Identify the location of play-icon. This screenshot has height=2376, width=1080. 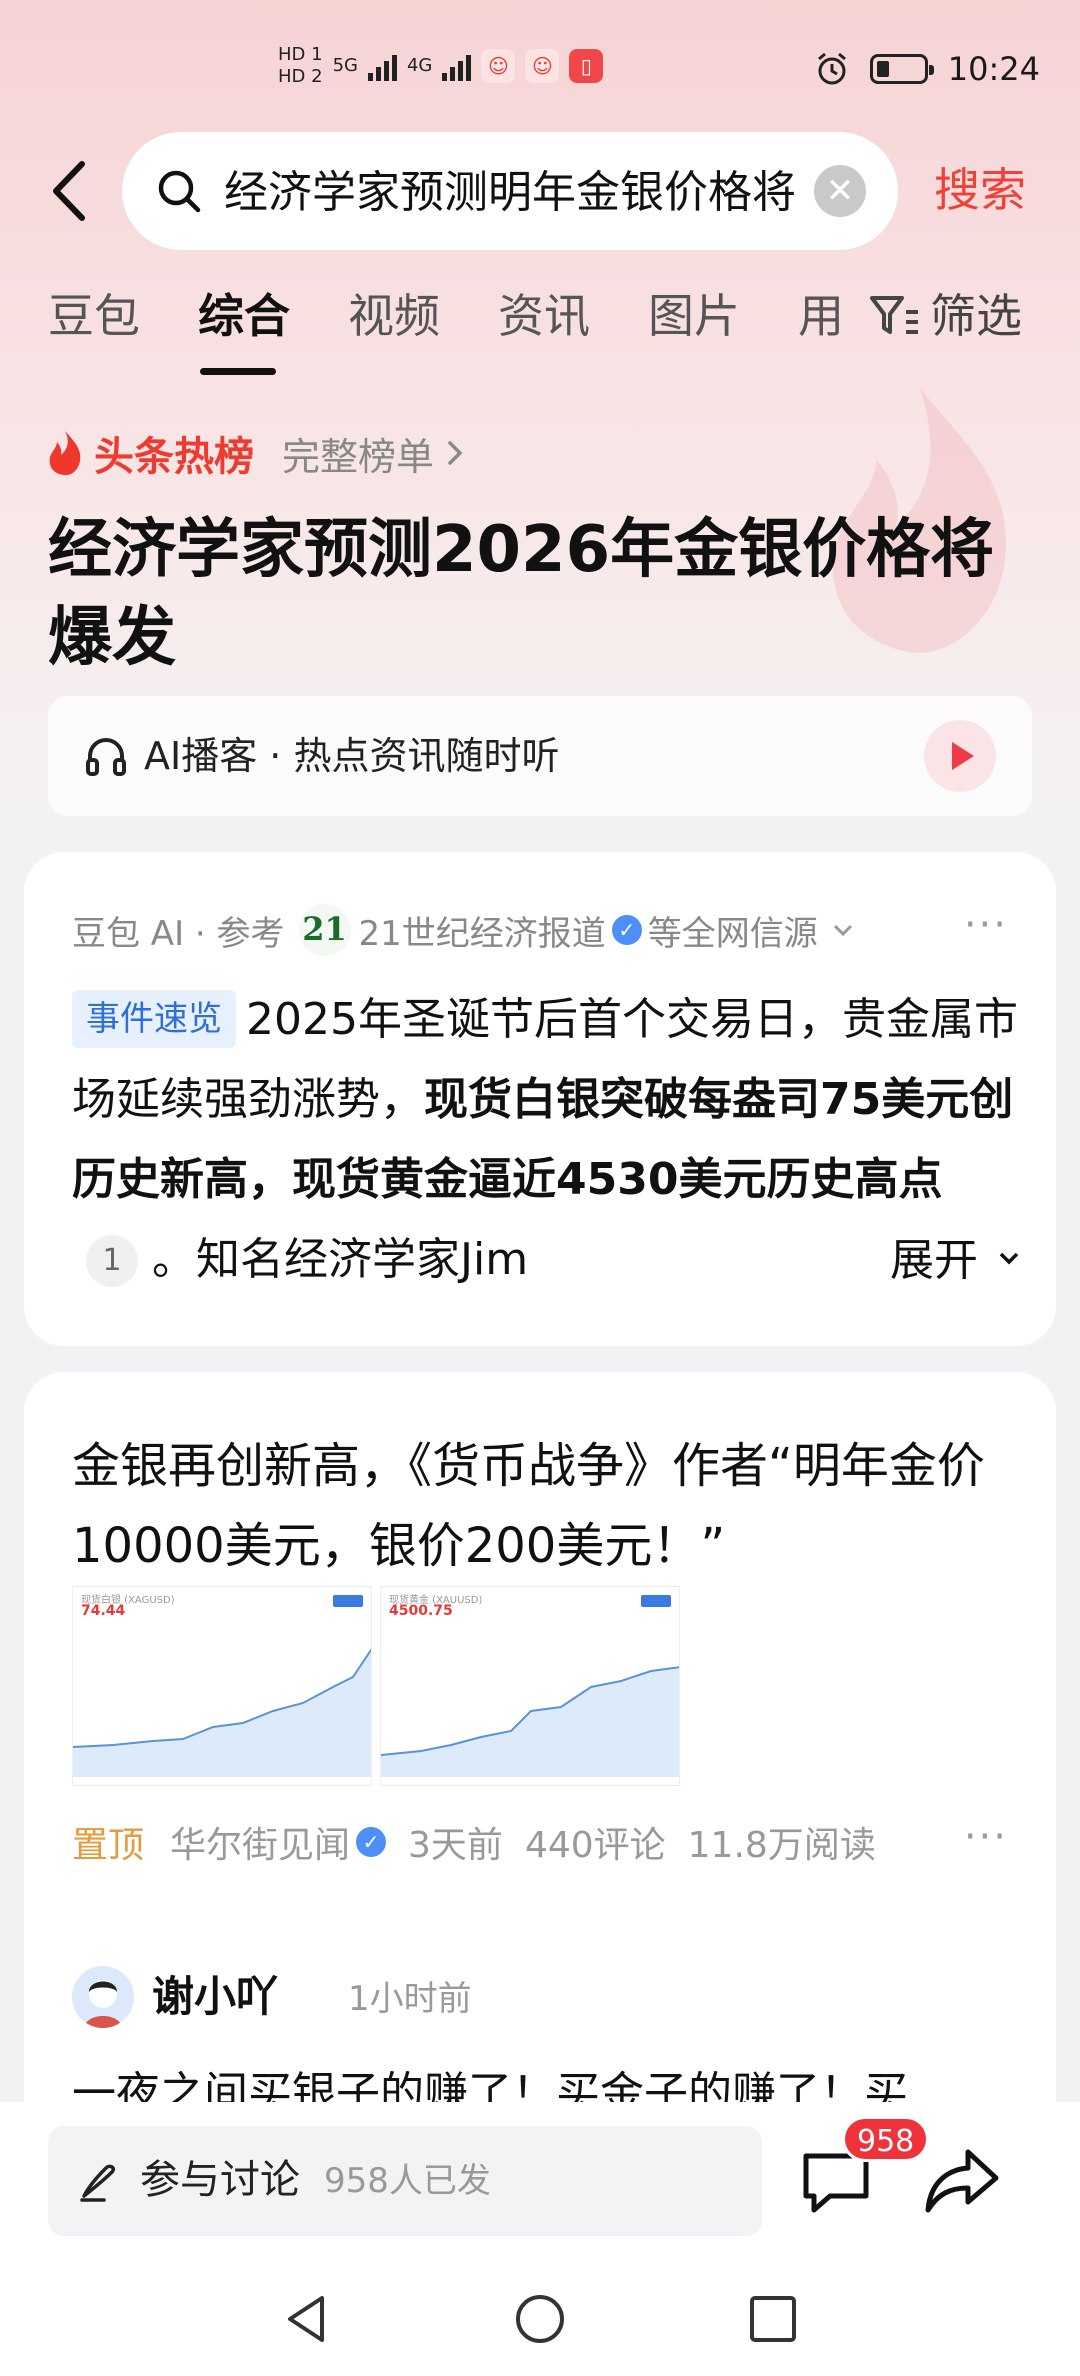
(960, 756).